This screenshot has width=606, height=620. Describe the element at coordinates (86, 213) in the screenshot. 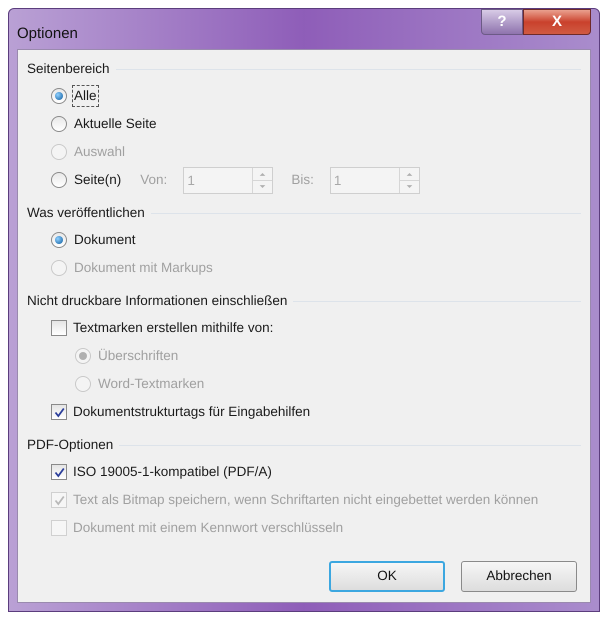

I see `section-title: Was veröffentlichen` at that location.